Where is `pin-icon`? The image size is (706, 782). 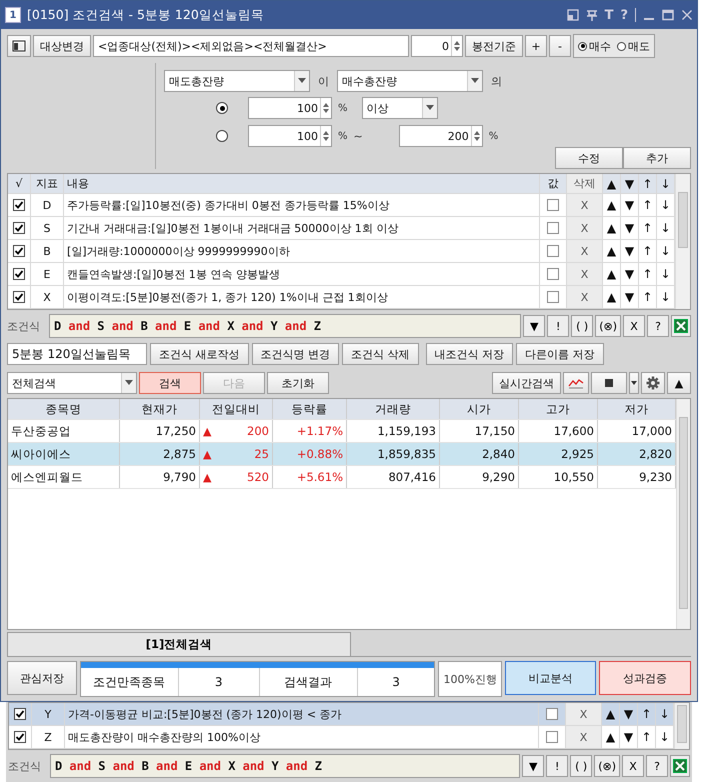
pin-icon is located at coordinates (592, 15).